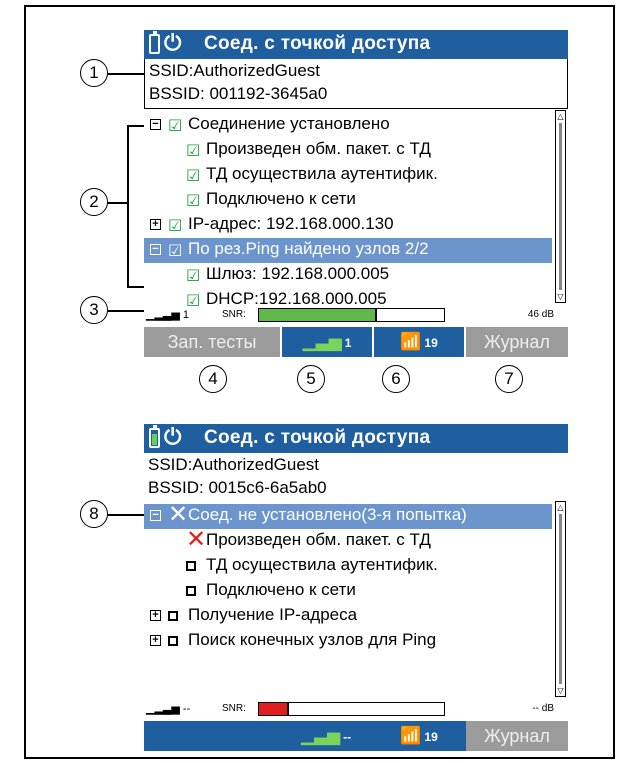 This screenshot has width=638, height=763. What do you see at coordinates (311, 379) in the screenshot?
I see `callout-5: 5` at bounding box center [311, 379].